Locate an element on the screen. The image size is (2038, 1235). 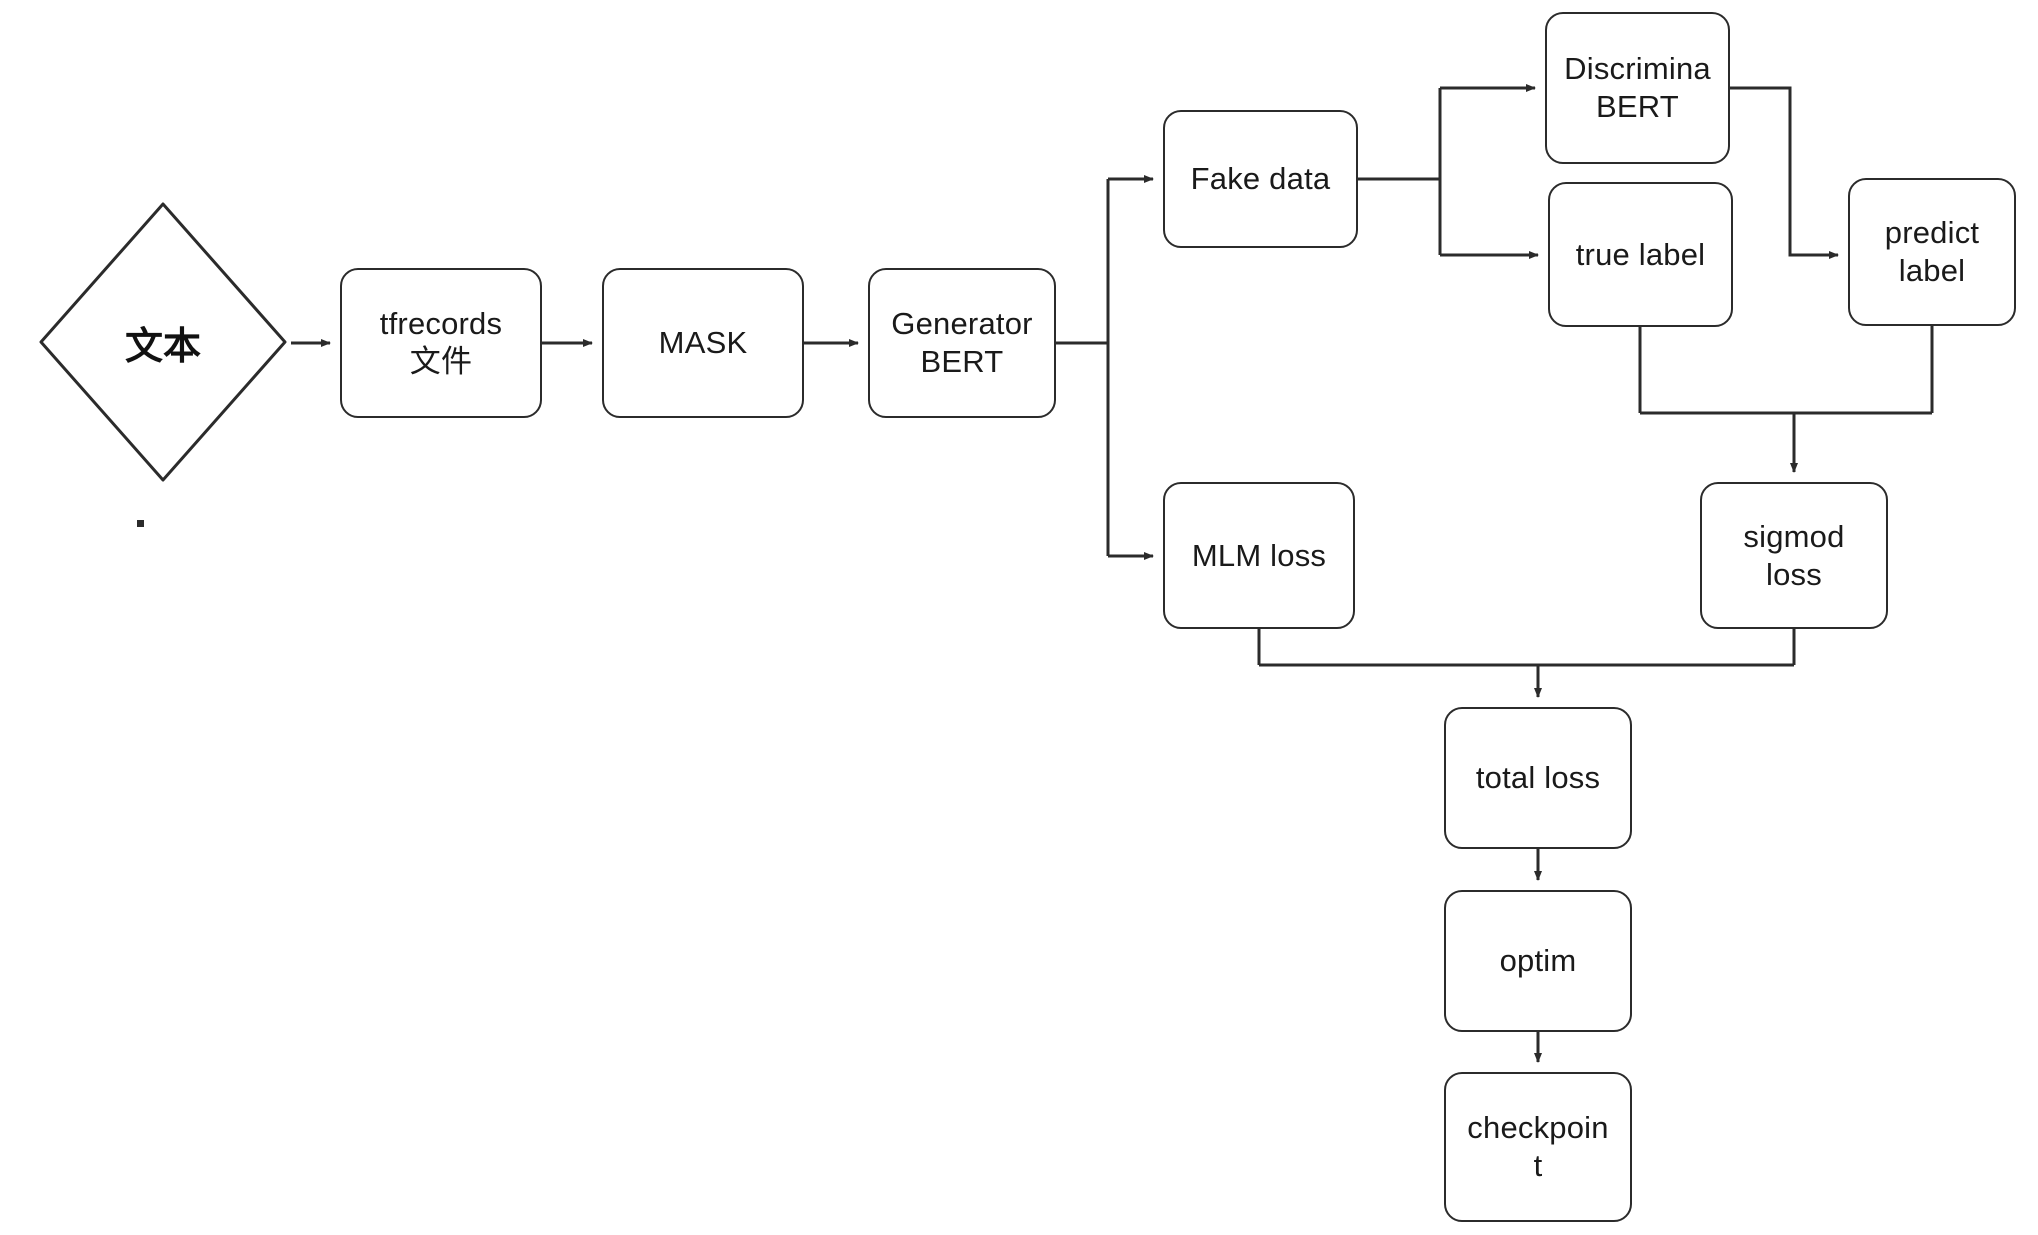
node-total-loss: total loss is located at coordinates (1538, 778).